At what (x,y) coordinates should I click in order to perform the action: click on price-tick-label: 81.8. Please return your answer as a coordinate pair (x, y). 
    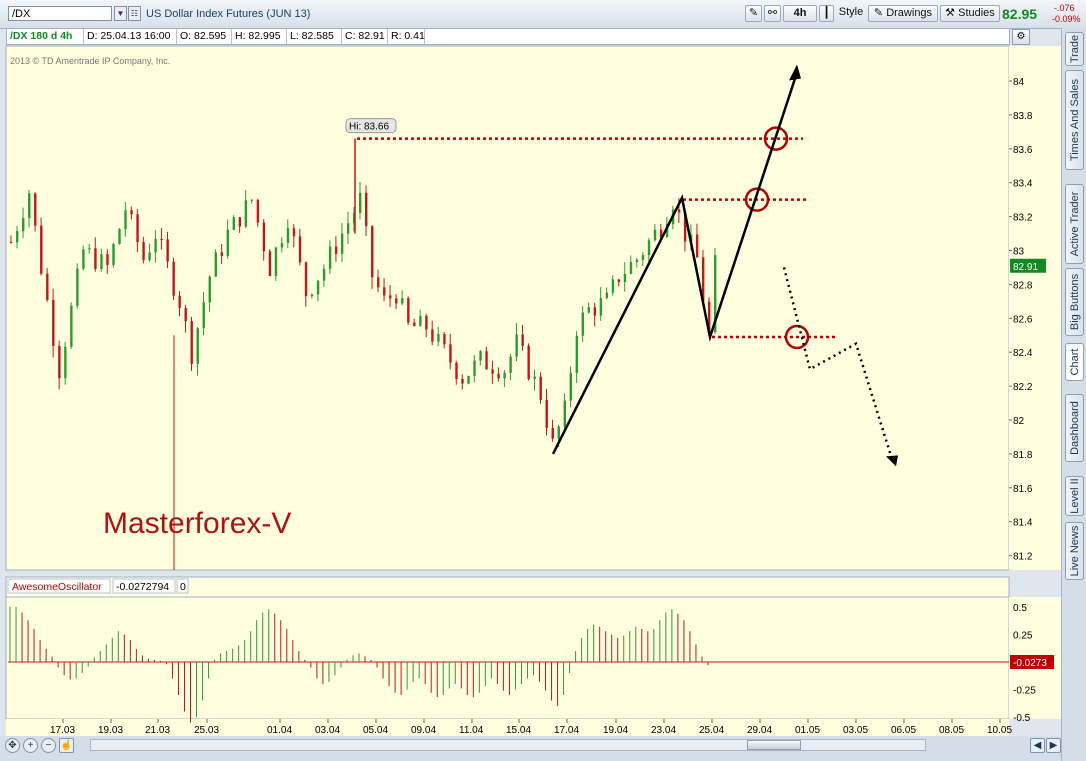
    Looking at the image, I should click on (1023, 455).